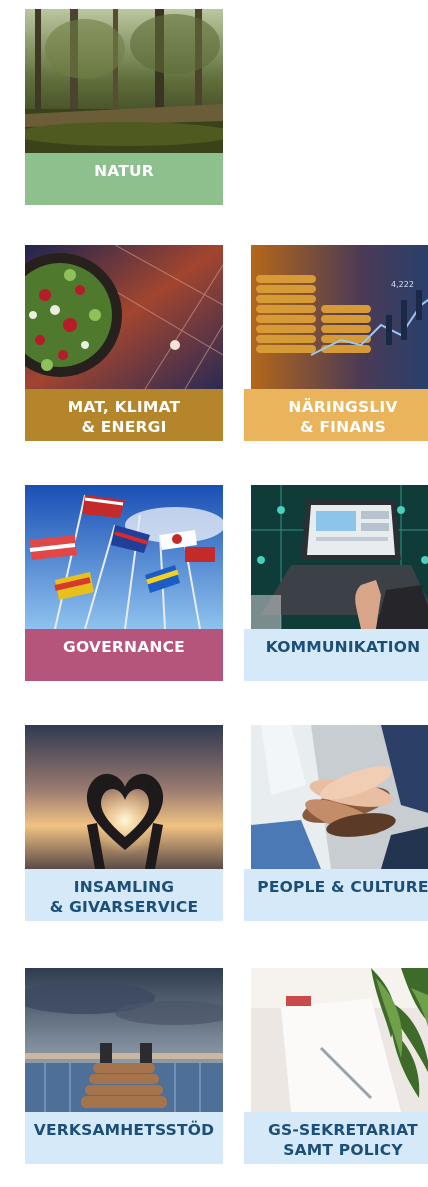 This screenshot has width=428, height=1187. What do you see at coordinates (124, 427) in the screenshot?
I see `tile-label-line: & ENERGI` at bounding box center [124, 427].